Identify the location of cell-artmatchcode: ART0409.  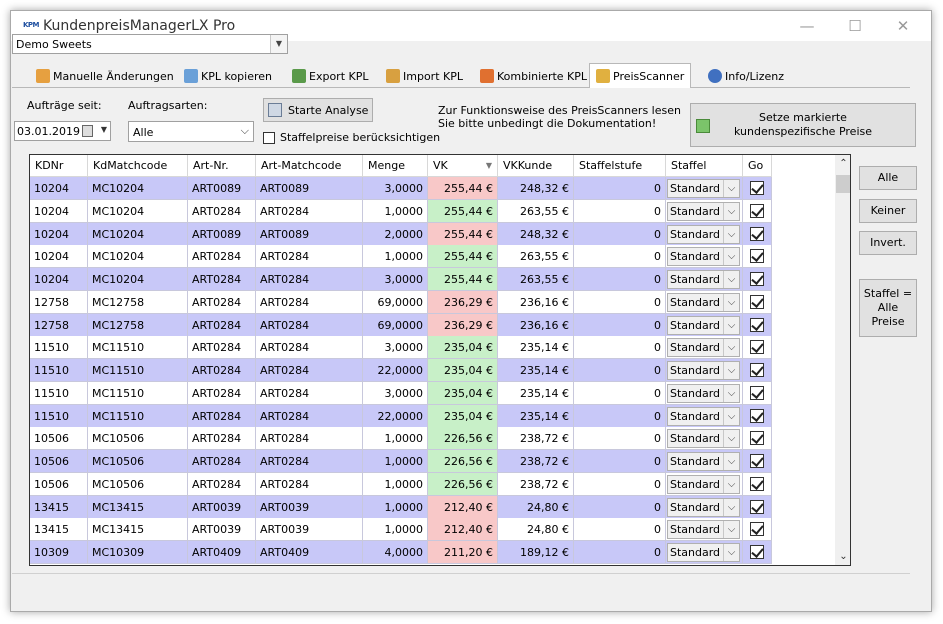
(309, 552).